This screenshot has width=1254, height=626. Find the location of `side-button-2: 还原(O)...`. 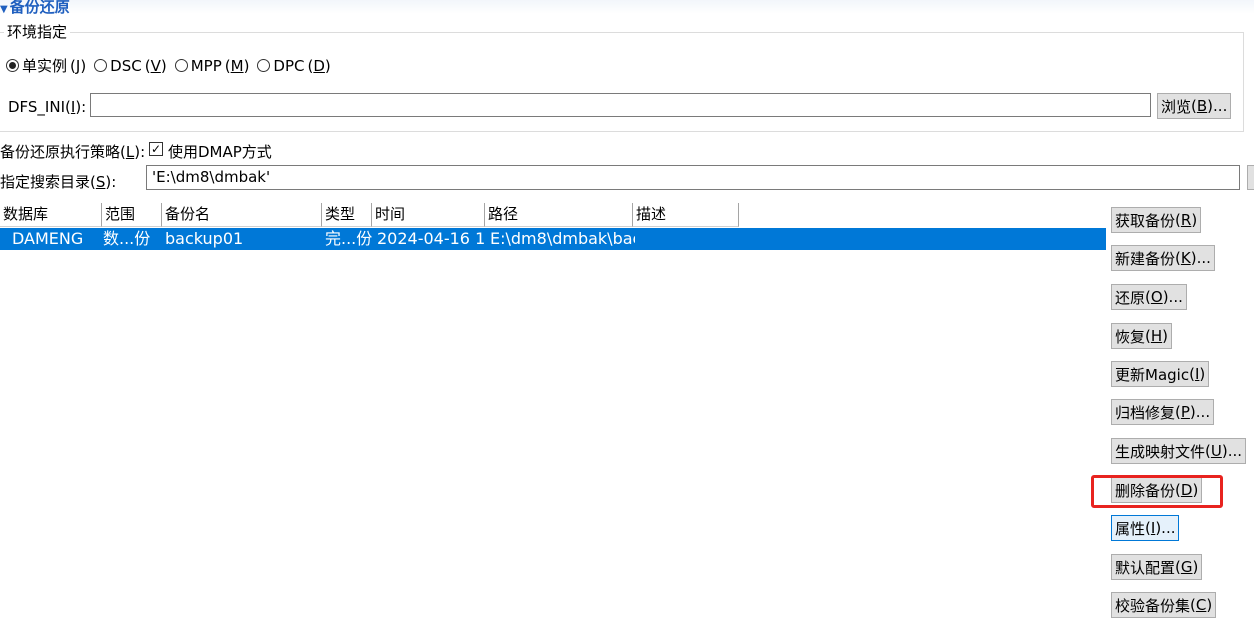

side-button-2: 还原(O)... is located at coordinates (1149, 297).